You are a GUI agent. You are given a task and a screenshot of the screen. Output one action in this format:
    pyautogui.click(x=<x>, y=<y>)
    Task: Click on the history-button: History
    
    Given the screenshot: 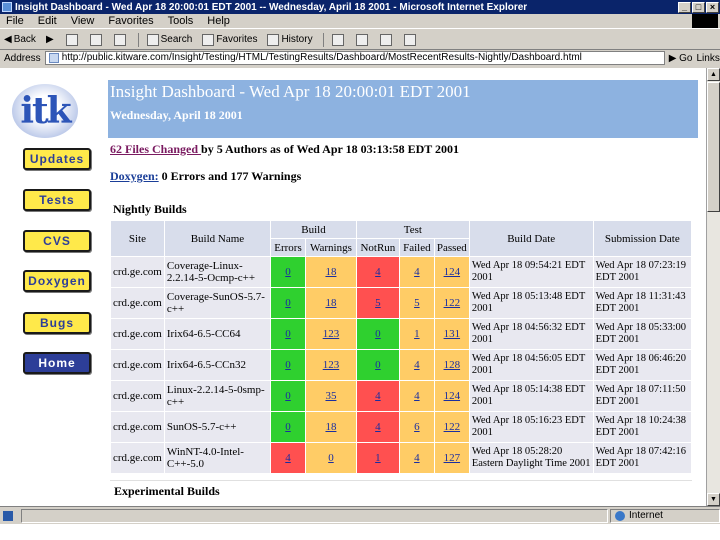 What is the action you would take?
    pyautogui.click(x=290, y=39)
    